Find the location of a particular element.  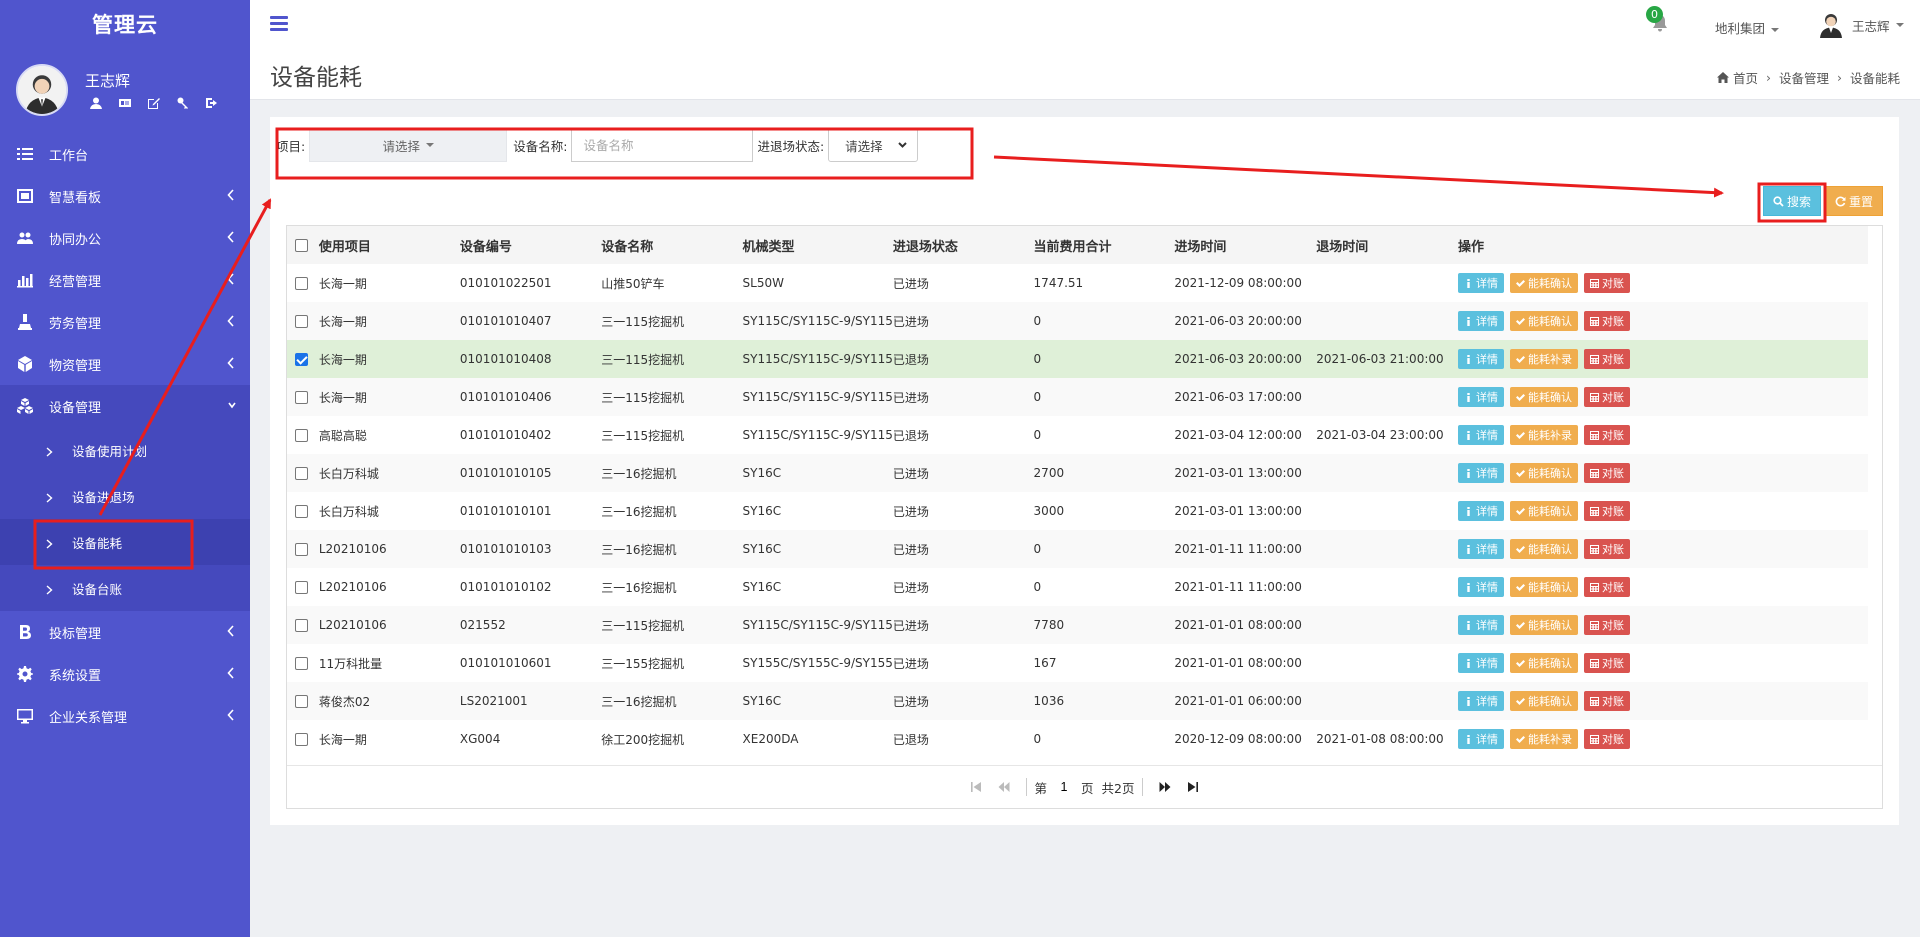

org-dropdown: 地利集团 is located at coordinates (1747, 27).